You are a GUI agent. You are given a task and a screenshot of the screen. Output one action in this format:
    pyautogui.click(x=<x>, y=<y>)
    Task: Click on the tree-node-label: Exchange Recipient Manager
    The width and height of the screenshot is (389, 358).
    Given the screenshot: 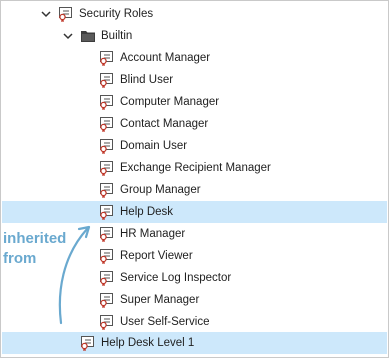 What is the action you would take?
    pyautogui.click(x=195, y=168)
    